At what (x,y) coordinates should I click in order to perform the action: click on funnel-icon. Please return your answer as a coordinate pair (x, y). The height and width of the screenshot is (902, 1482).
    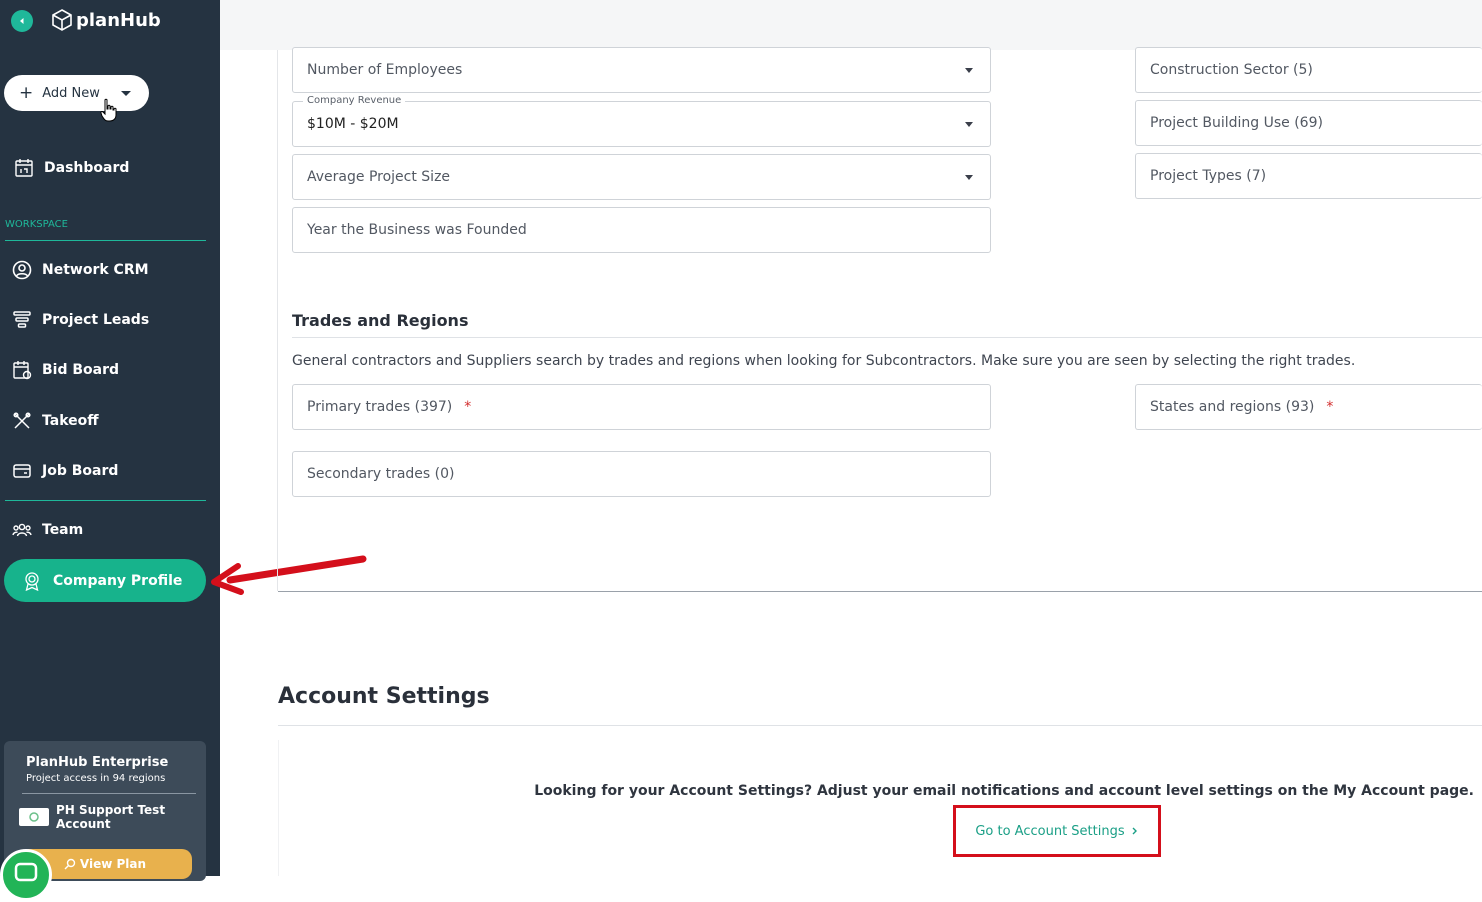
    Looking at the image, I should click on (22, 319).